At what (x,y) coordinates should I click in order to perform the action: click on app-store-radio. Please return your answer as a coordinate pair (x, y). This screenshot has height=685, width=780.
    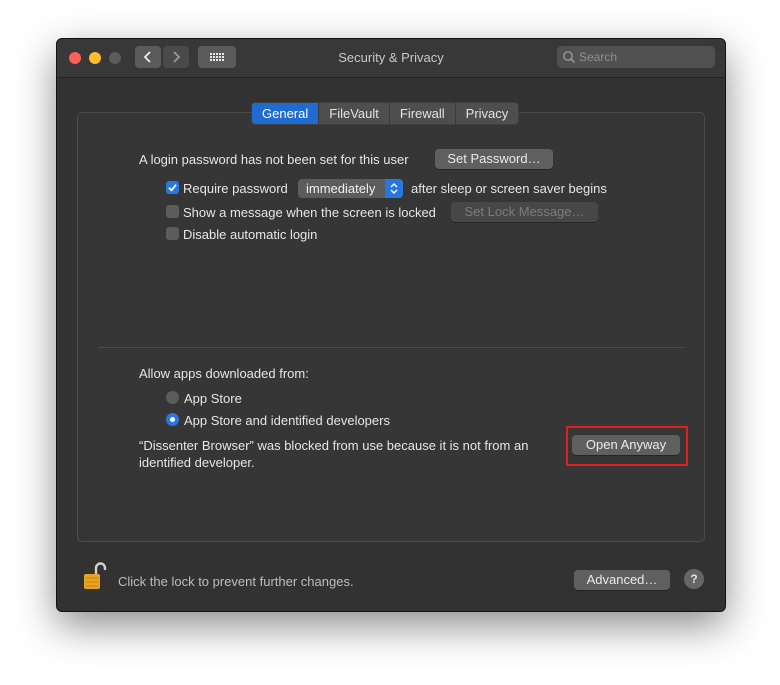
    Looking at the image, I should click on (172, 397).